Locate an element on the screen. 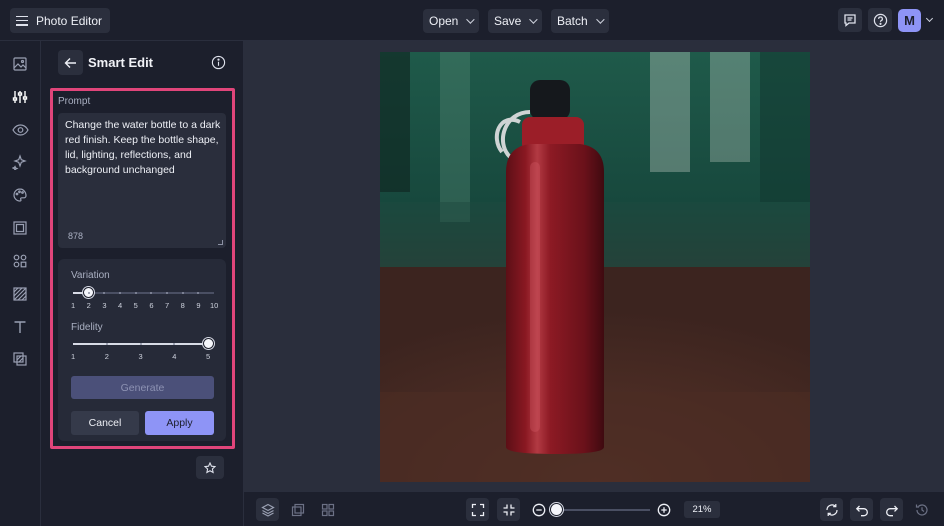  slider-tick-label: 9 is located at coordinates (198, 305).